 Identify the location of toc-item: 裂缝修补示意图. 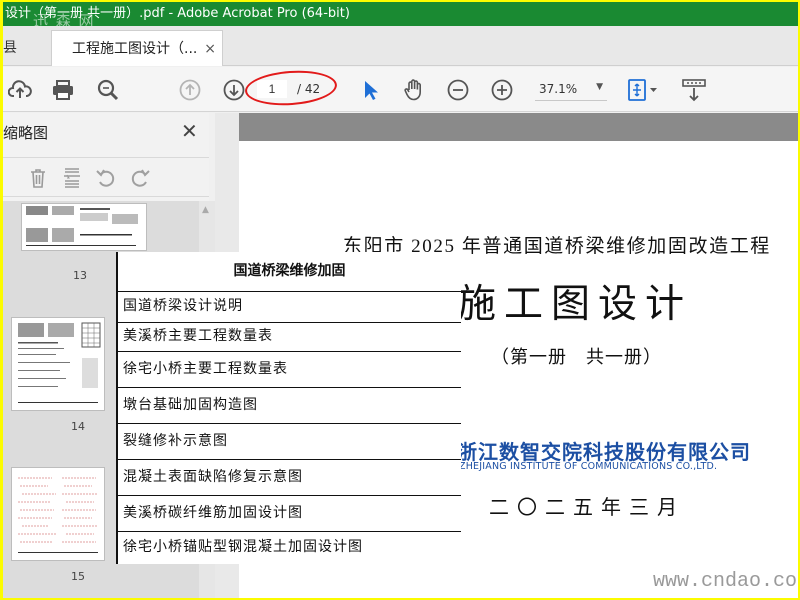
(289, 442).